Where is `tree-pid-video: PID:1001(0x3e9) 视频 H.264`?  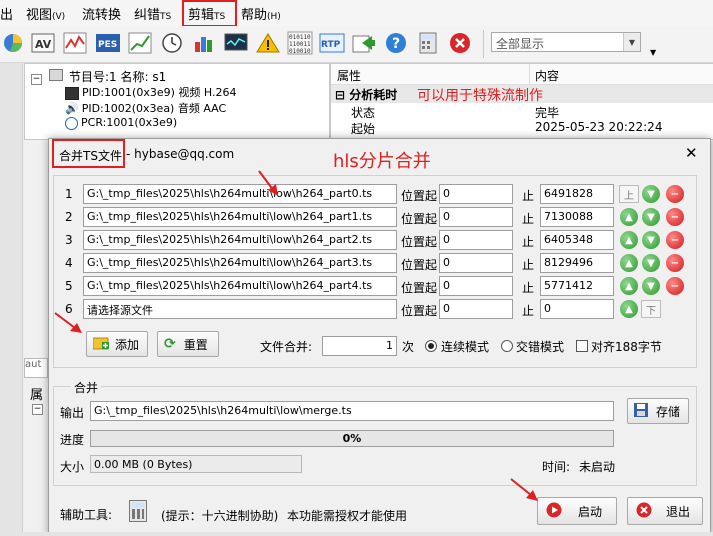 tree-pid-video: PID:1001(0x3e9) 视频 H.264 is located at coordinates (150, 92).